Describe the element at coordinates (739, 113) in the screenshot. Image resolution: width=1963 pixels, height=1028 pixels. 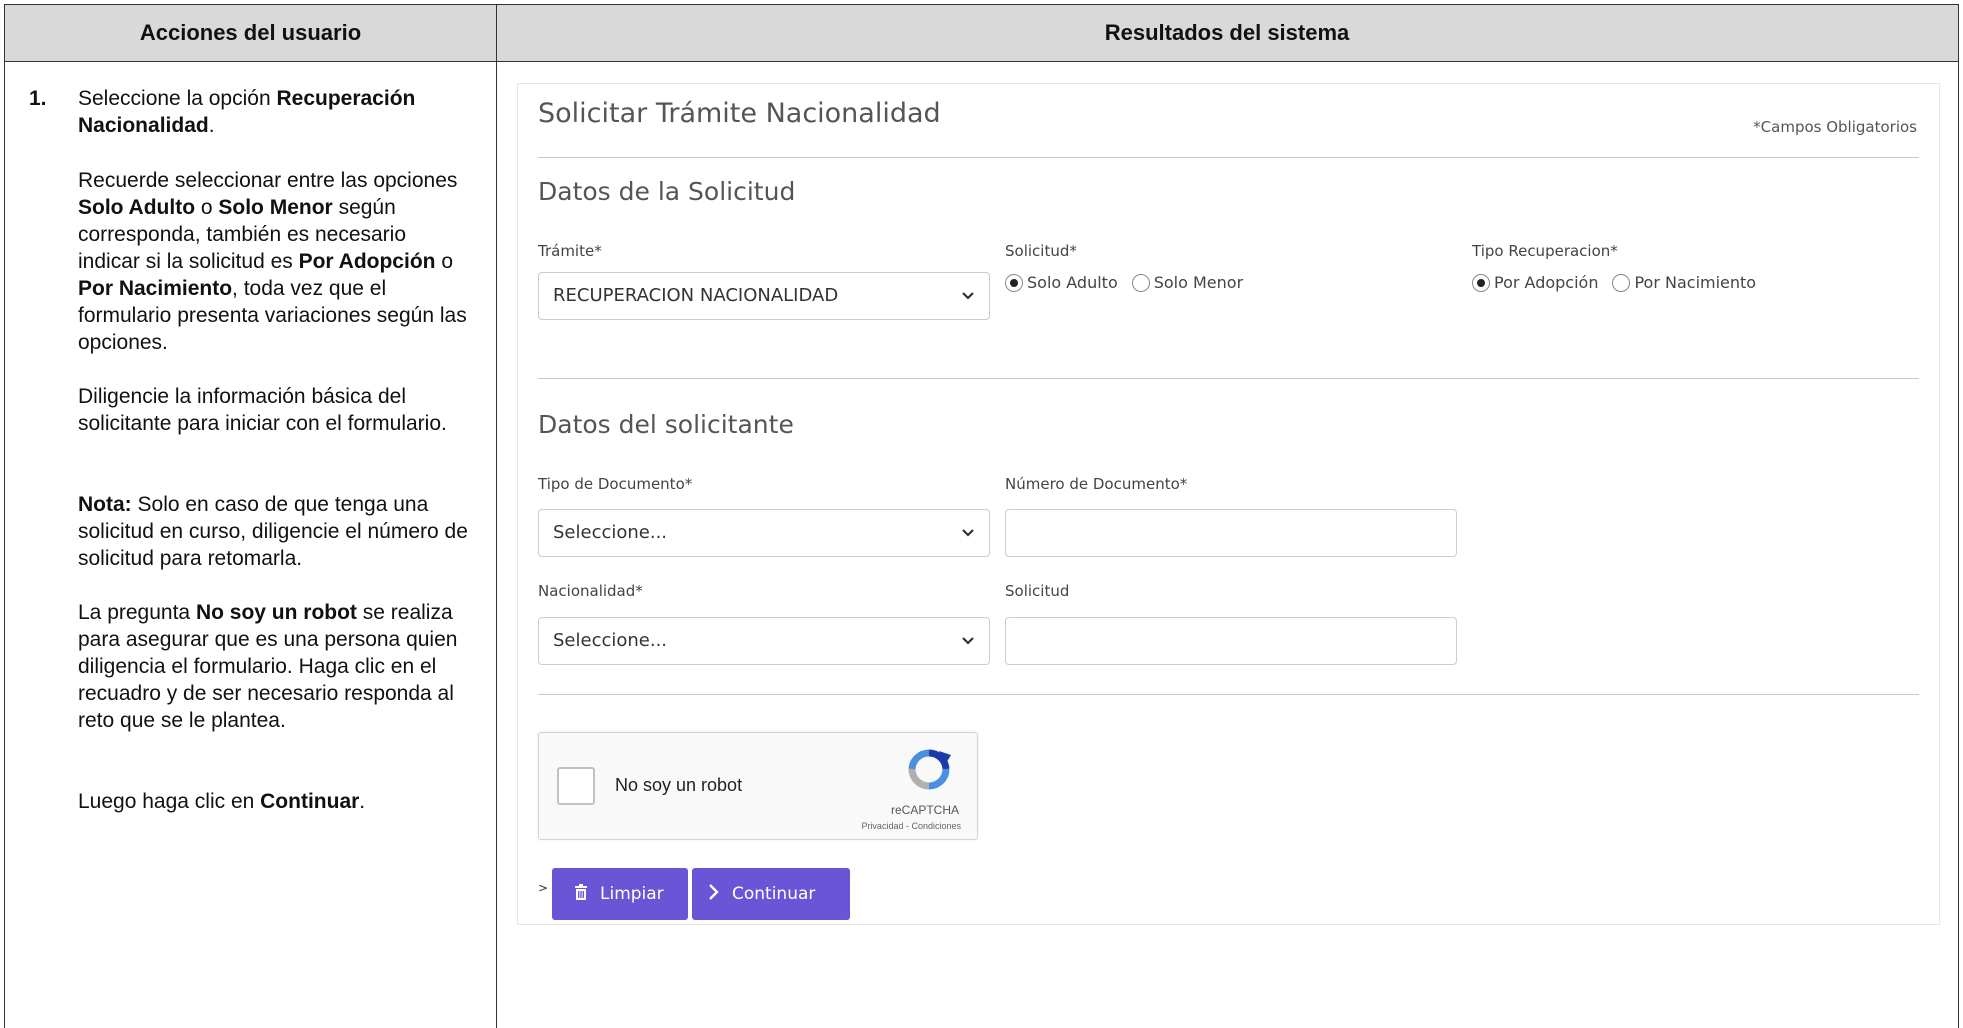
I see `form-title: Solicitar Trámite Nacionalidad` at that location.